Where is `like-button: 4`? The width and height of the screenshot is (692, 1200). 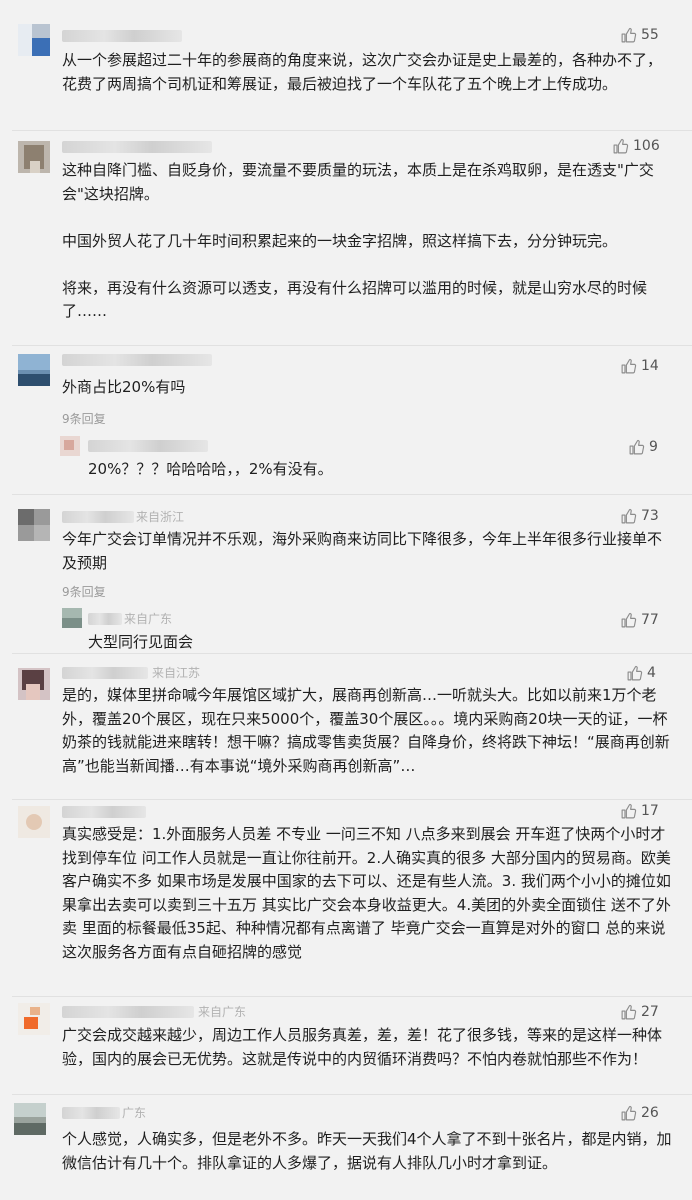
like-button: 4 is located at coordinates (641, 673).